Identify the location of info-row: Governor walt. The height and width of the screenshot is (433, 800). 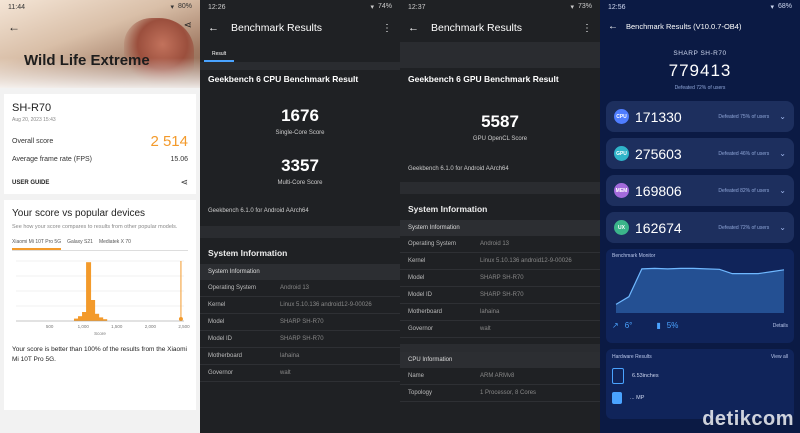
(300, 373).